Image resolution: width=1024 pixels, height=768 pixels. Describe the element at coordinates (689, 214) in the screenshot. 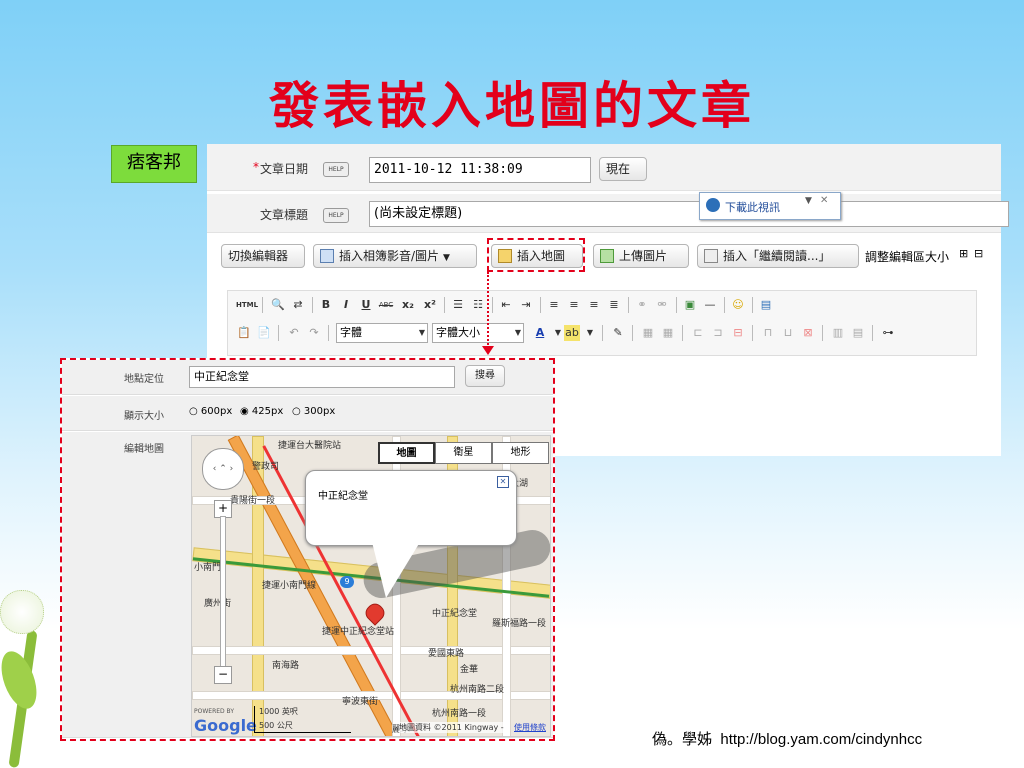

I see `title-input: (尚未設定標題)` at that location.